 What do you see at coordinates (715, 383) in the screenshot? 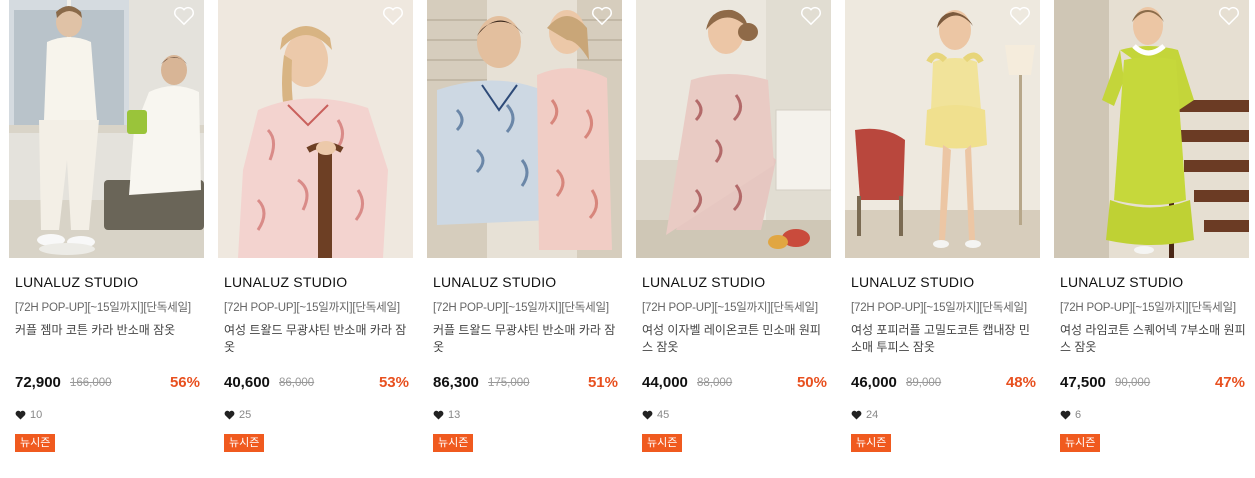
I see `original-price: 88,000` at bounding box center [715, 383].